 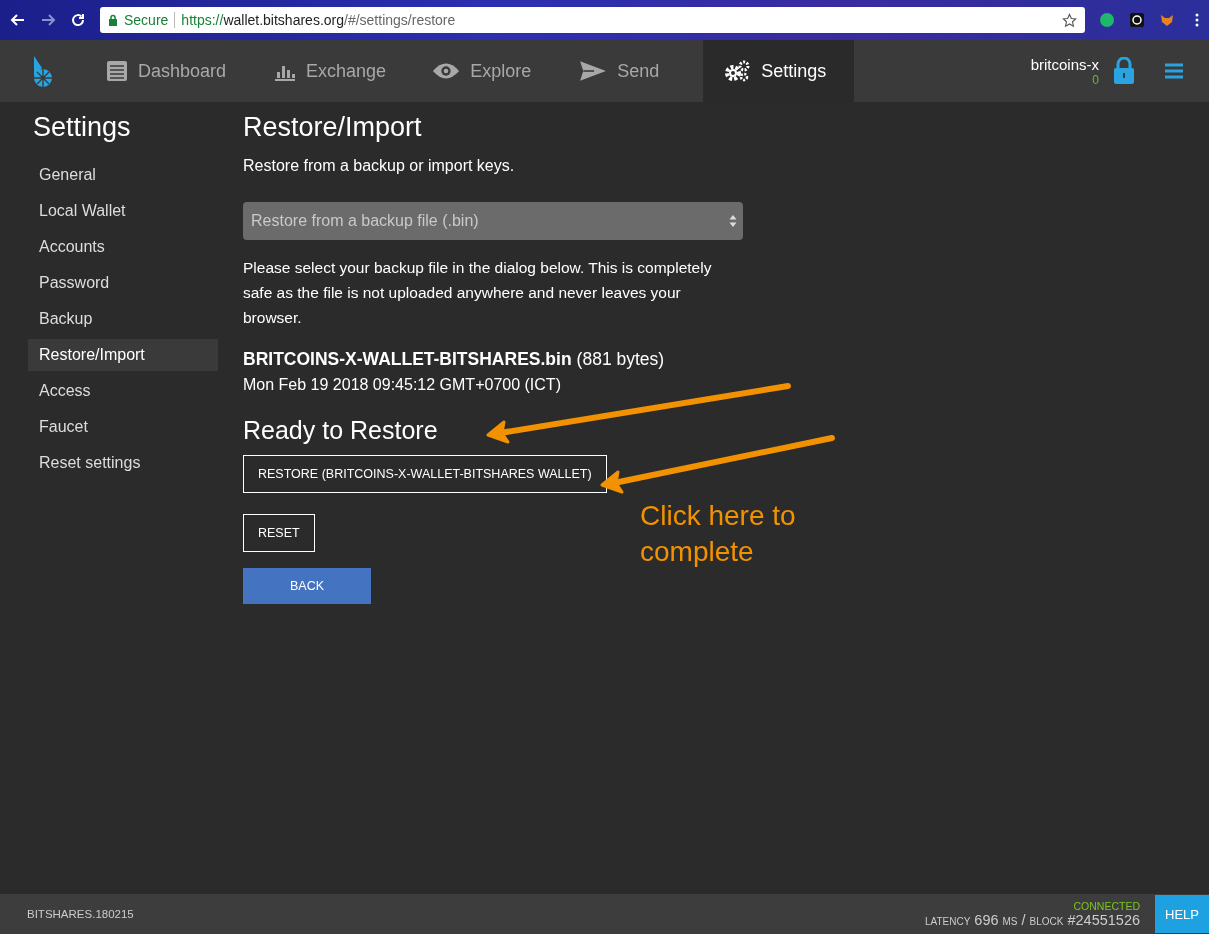 What do you see at coordinates (113, 20) in the screenshot?
I see `lock-icon` at bounding box center [113, 20].